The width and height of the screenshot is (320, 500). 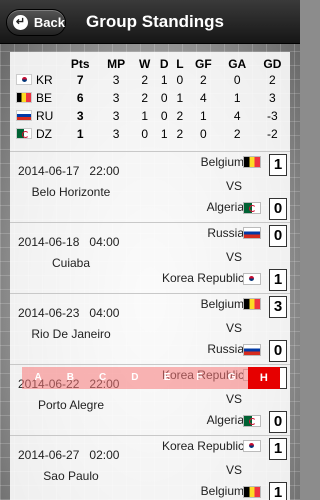 I want to click on match-venue: Belo Horizonte, so click(x=71, y=192).